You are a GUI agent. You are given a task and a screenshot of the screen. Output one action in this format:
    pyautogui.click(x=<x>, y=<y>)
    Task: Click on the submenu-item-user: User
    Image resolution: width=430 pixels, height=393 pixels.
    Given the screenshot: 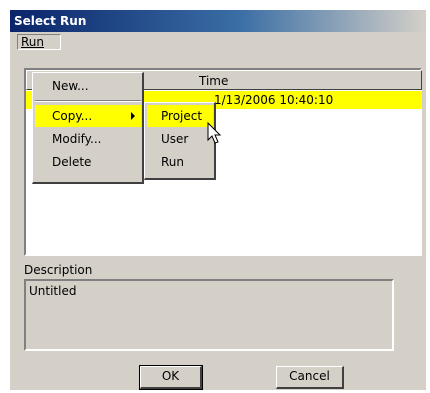 What is the action you would take?
    pyautogui.click(x=180, y=139)
    